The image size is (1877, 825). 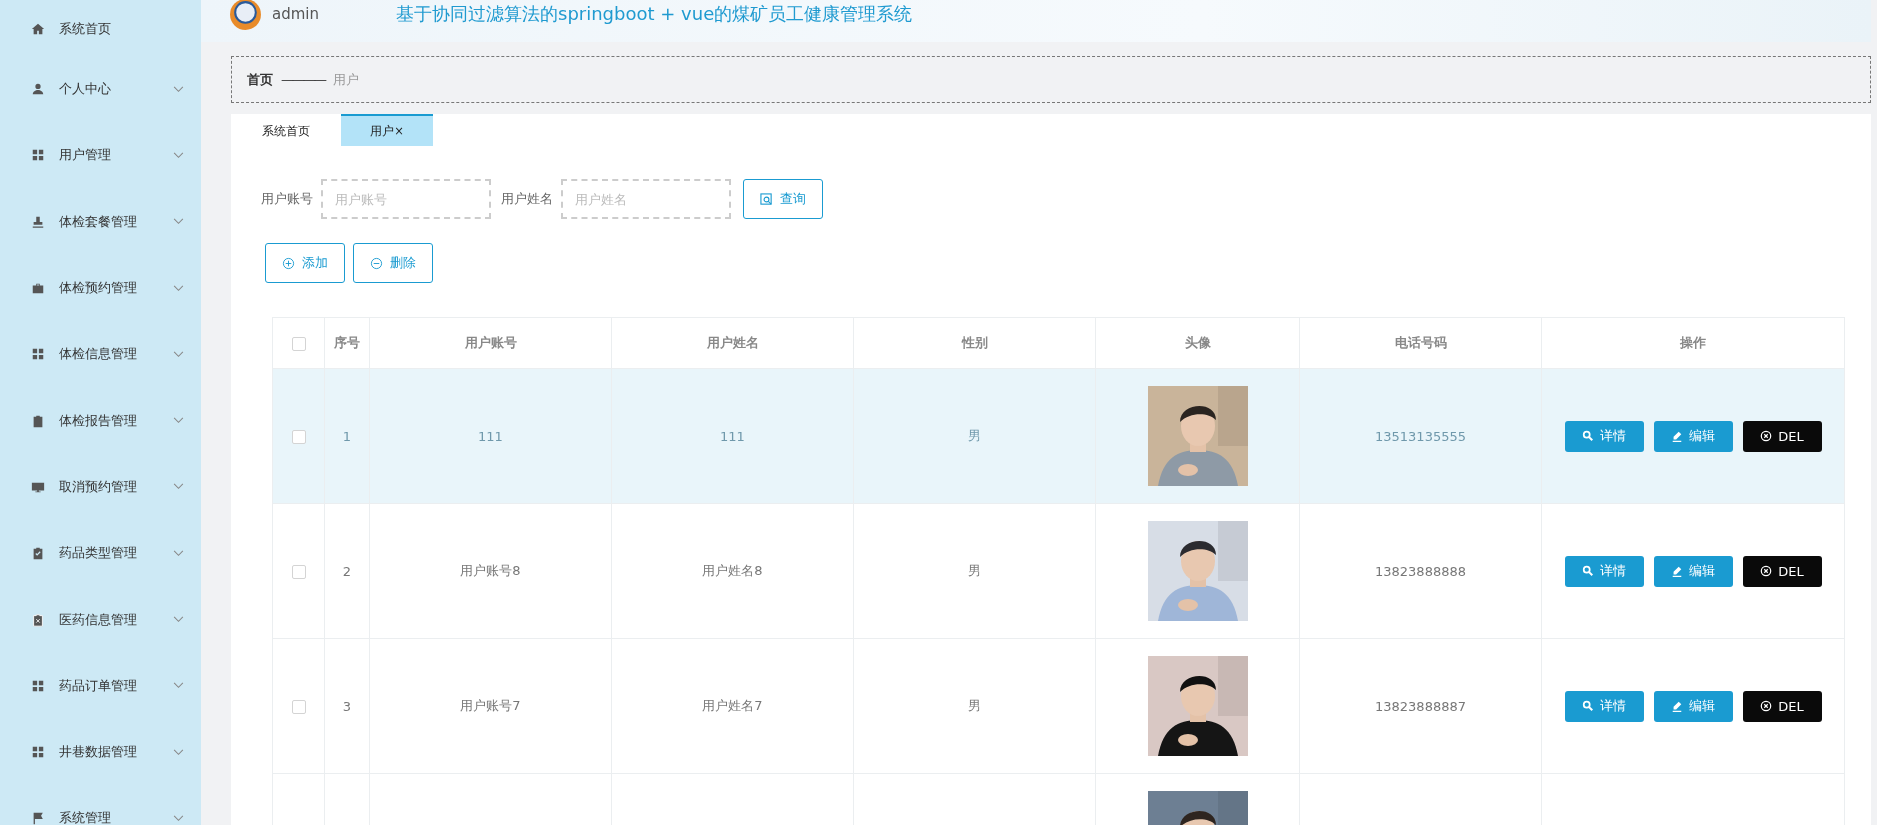 I want to click on sidebar-item: 系统管理, so click(x=100, y=805).